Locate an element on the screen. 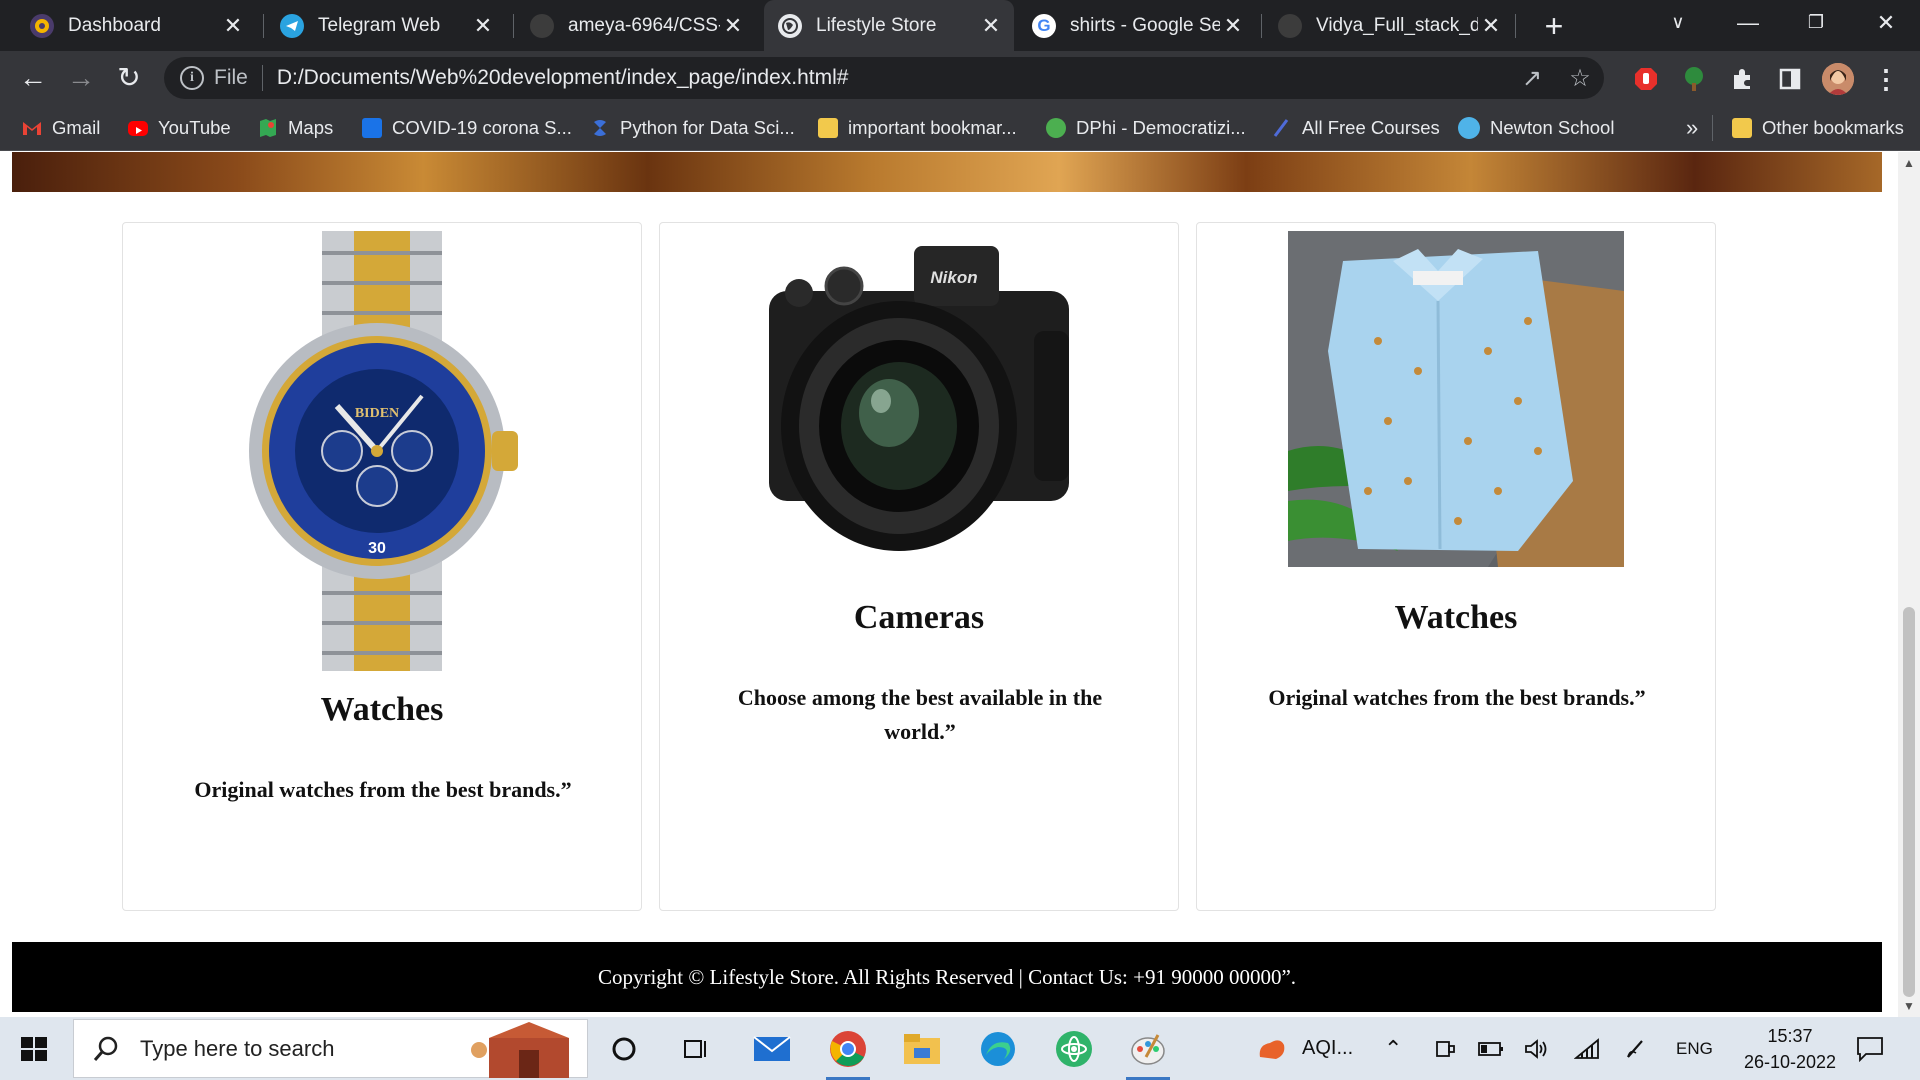 This screenshot has width=1920, height=1080. chrome-menu-icon: ⋮ is located at coordinates (1886, 79).